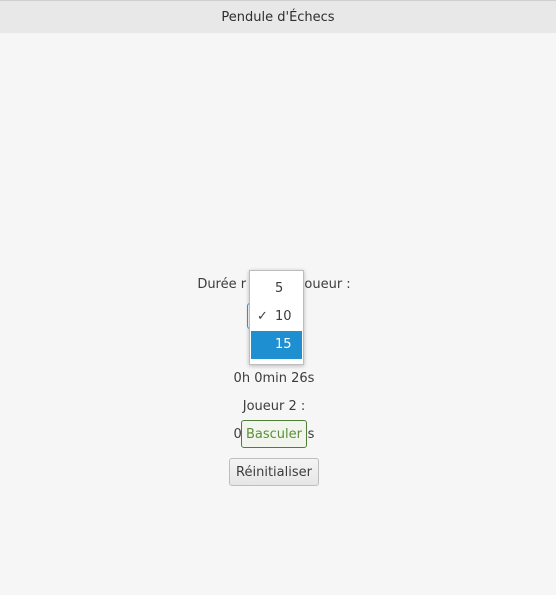 This screenshot has width=556, height=595. I want to click on duration-option-10: ✓ 10, so click(276, 317).